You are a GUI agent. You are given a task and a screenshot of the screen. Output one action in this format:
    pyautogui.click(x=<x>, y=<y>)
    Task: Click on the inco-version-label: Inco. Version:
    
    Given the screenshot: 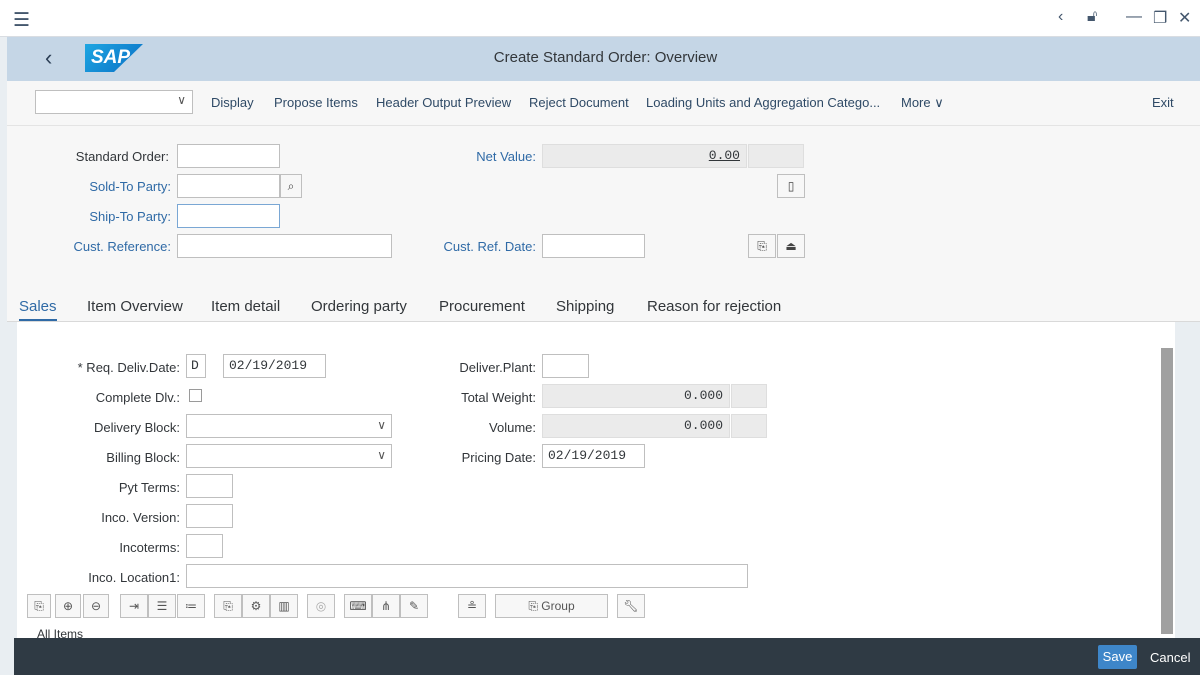 What is the action you would take?
    pyautogui.click(x=140, y=517)
    